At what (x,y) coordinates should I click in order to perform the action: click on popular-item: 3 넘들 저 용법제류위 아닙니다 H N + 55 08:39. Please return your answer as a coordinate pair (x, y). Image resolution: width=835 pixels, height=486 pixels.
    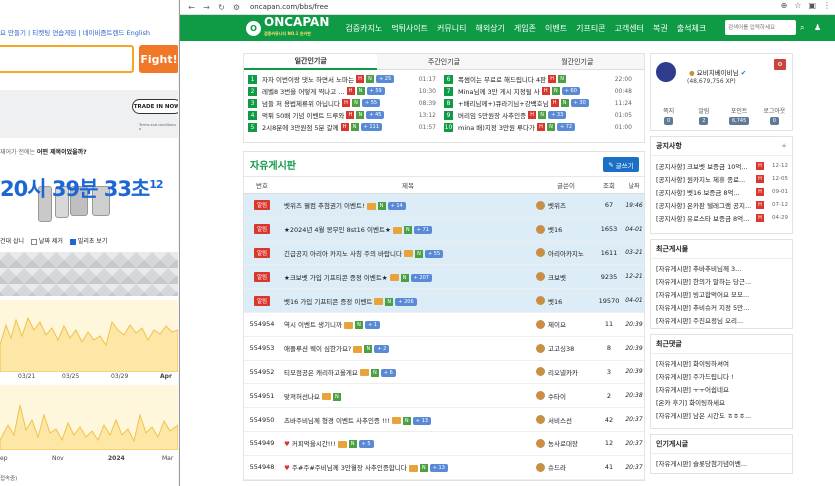
    Looking at the image, I should click on (346, 103).